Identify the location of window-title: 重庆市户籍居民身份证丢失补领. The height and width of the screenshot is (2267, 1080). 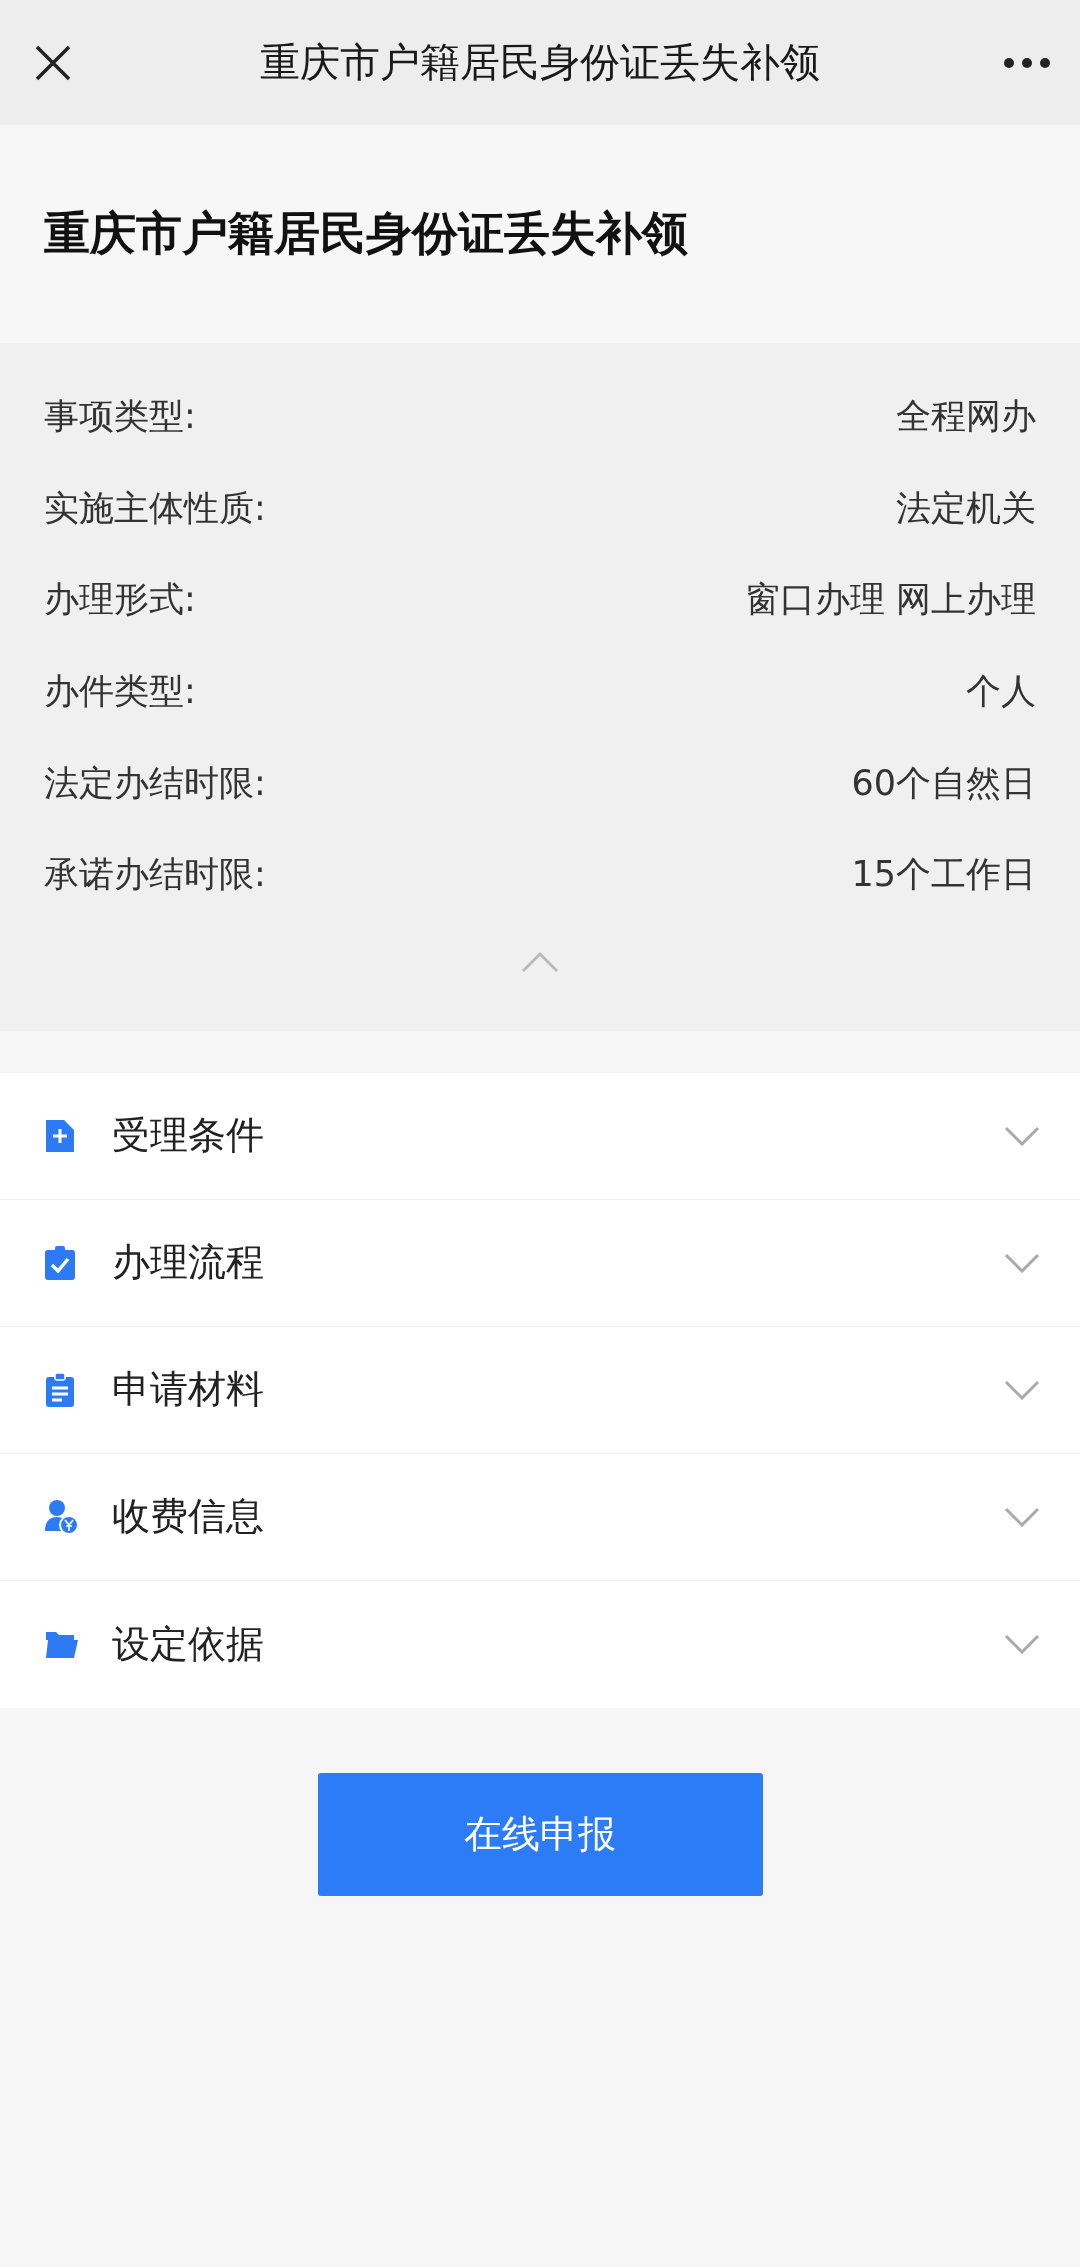
(540, 62).